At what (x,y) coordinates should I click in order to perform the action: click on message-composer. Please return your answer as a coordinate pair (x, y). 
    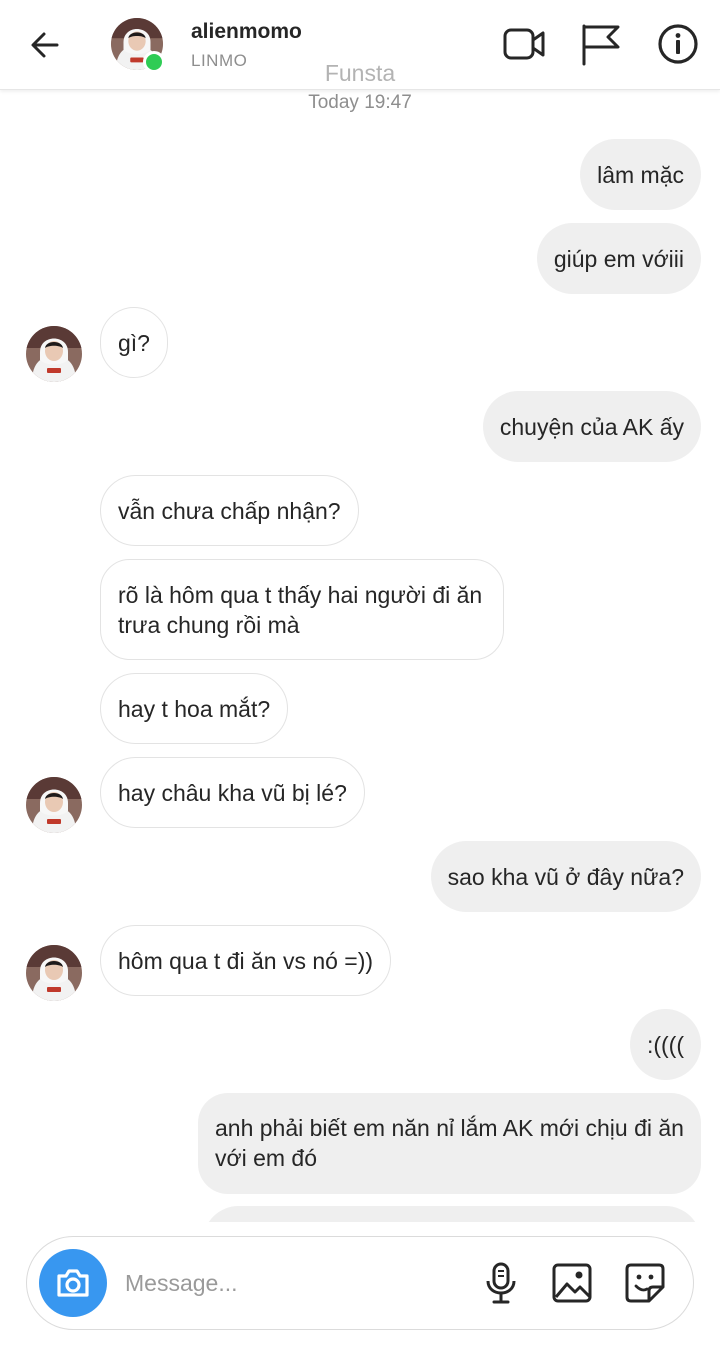
    Looking at the image, I should click on (360, 1283).